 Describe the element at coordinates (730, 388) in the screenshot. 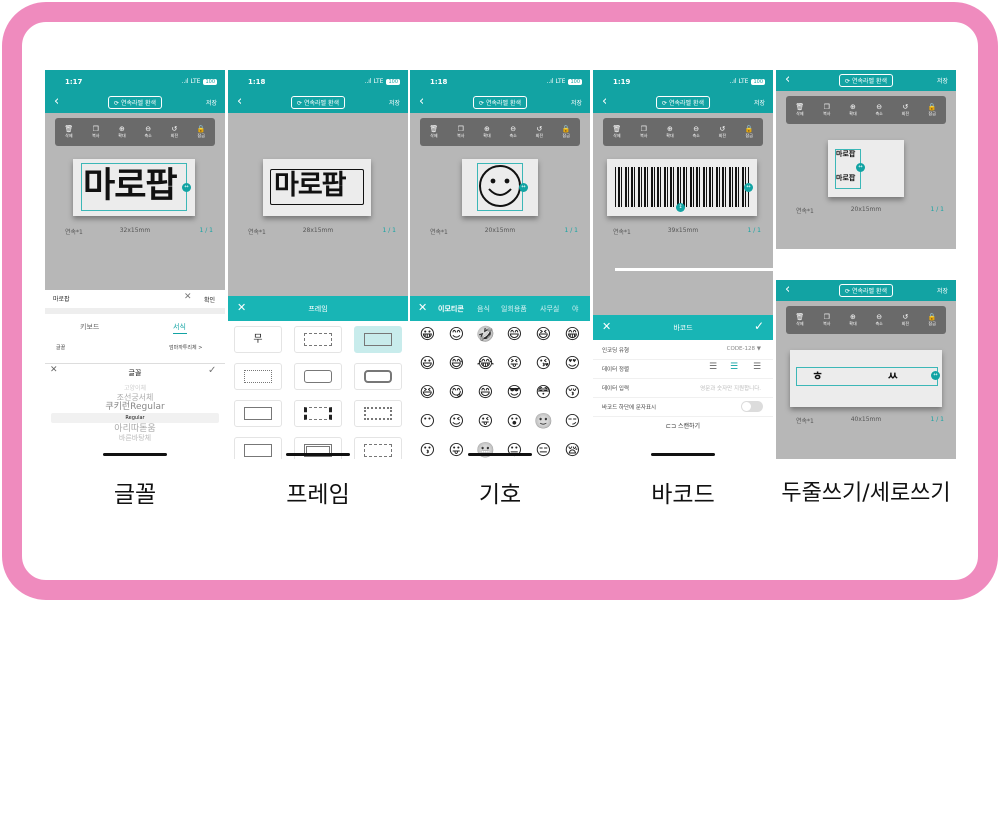

I see `data-input-placeholder: 영문과 숫자만 지원합니다.` at that location.